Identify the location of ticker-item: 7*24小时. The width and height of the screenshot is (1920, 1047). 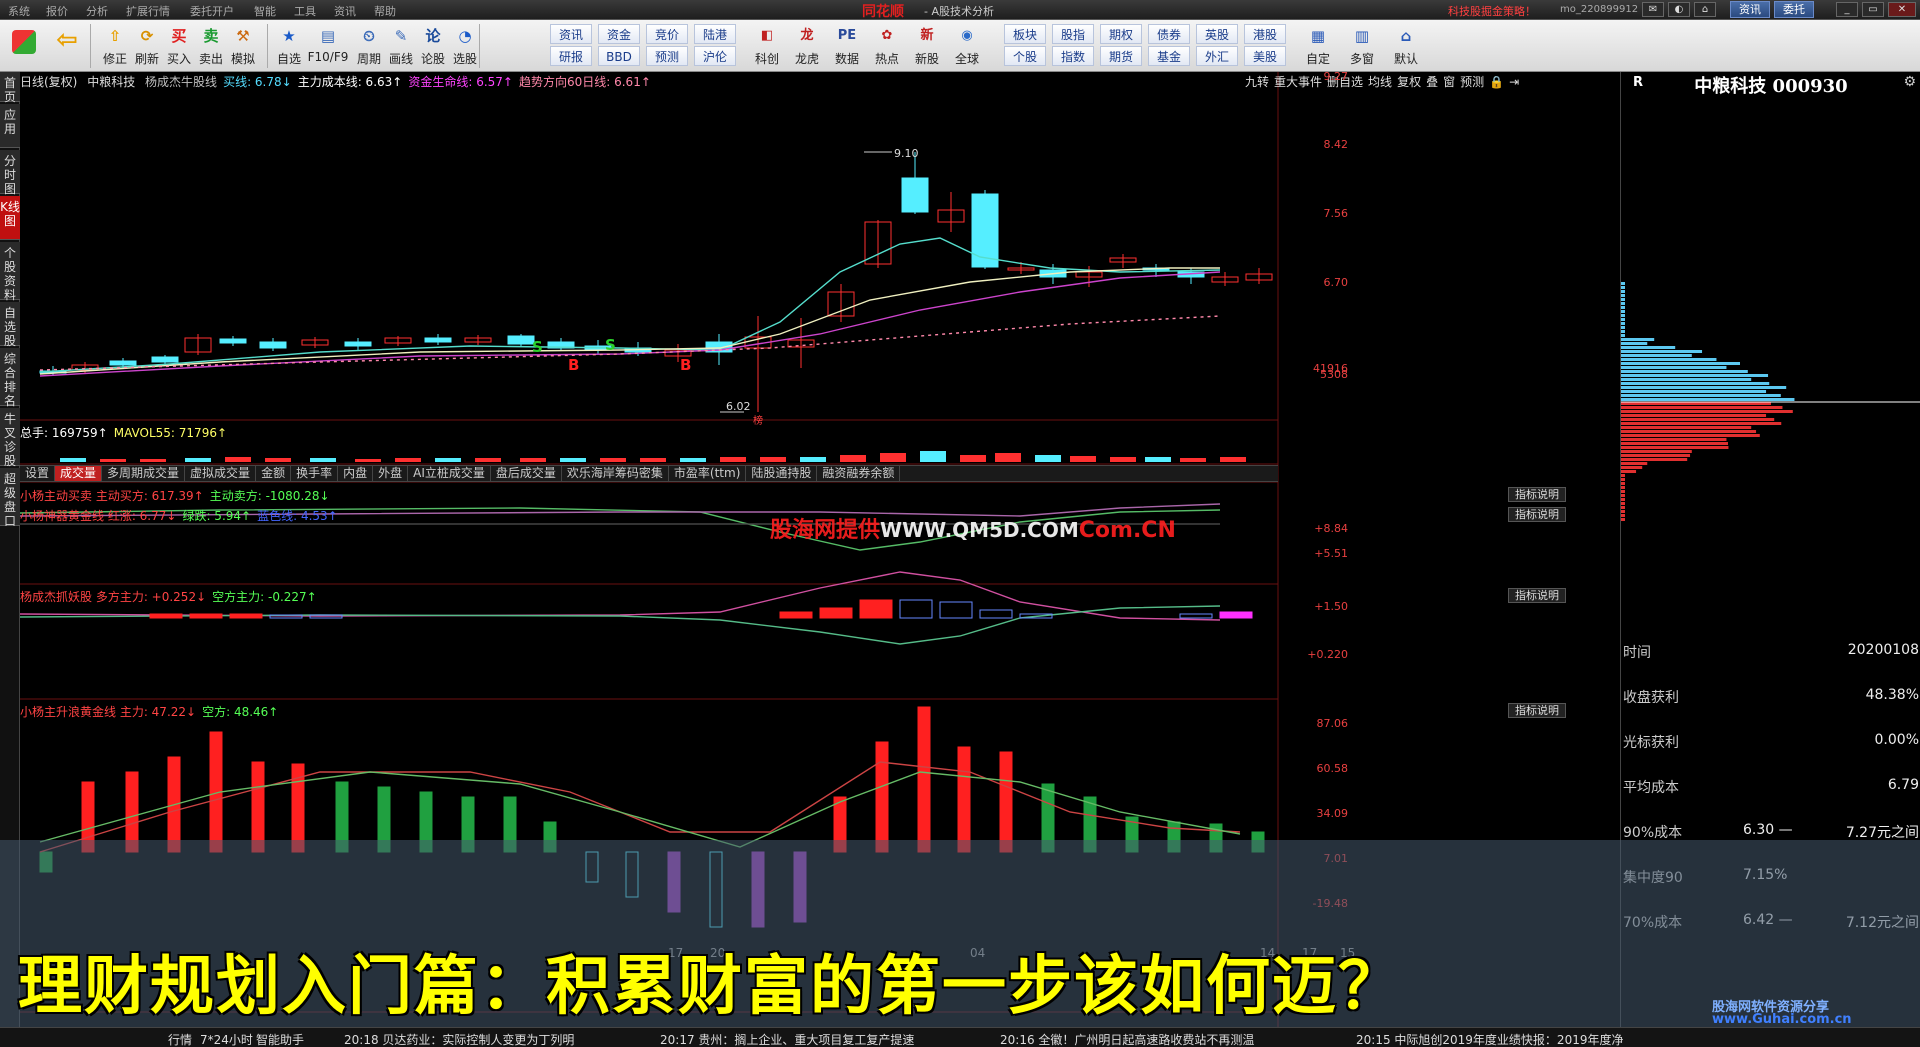
(226, 1039).